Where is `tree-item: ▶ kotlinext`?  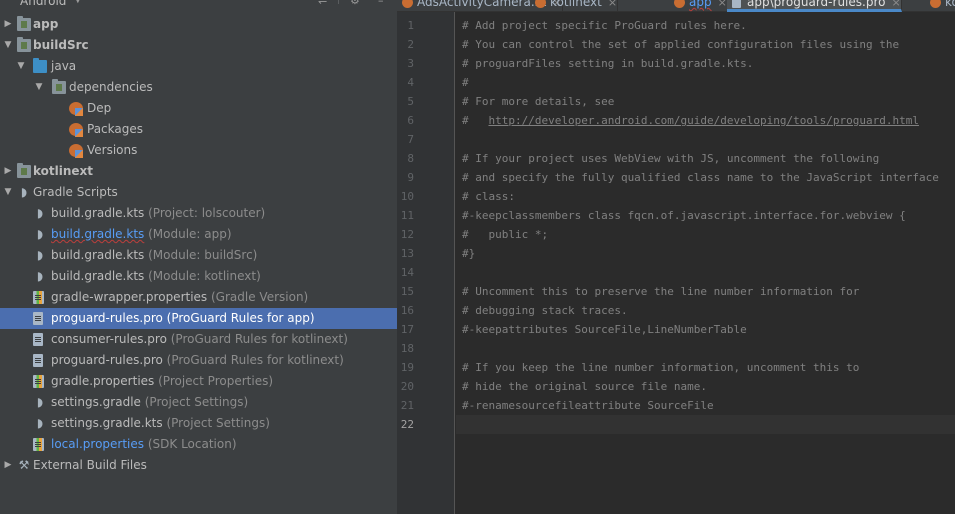
tree-item: ▶ kotlinext is located at coordinates (198, 171).